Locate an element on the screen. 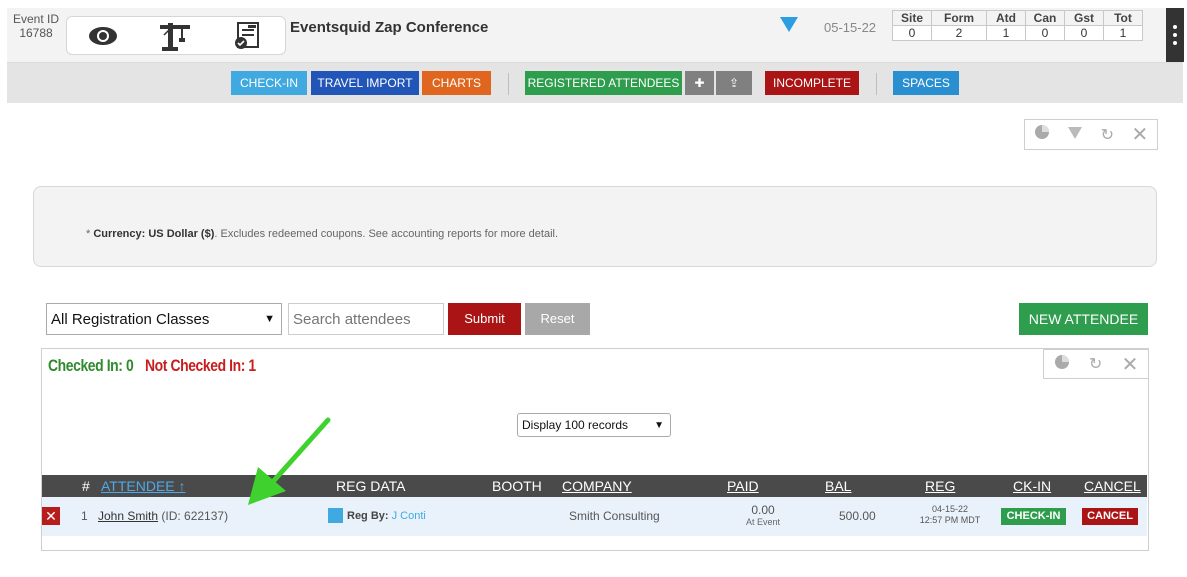 This screenshot has height=577, width=1187. check-in-button: CHECK-IN is located at coordinates (1033, 516).